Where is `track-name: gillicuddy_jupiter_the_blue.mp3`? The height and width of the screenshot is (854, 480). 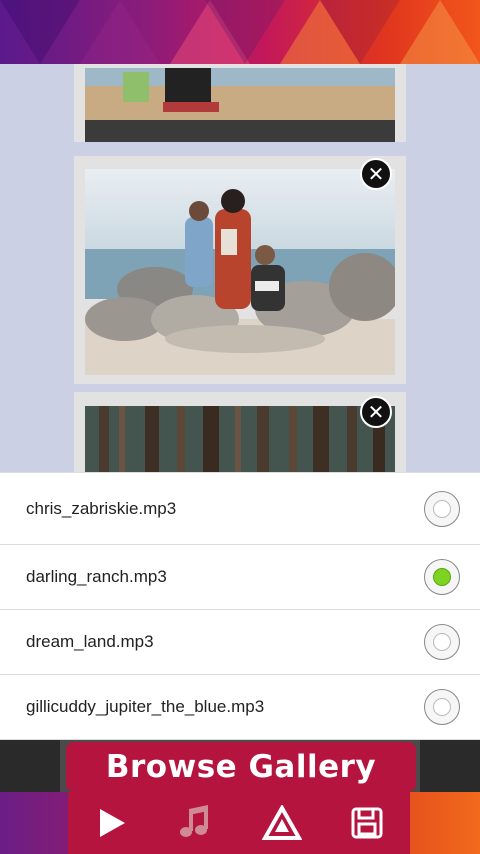
track-name: gillicuddy_jupiter_the_blue.mp3 is located at coordinates (145, 706).